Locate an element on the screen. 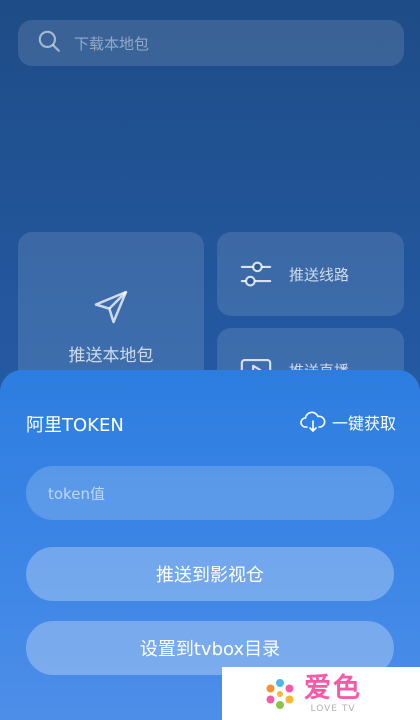  one-click-fetch-label: 一键获取 is located at coordinates (363, 423).